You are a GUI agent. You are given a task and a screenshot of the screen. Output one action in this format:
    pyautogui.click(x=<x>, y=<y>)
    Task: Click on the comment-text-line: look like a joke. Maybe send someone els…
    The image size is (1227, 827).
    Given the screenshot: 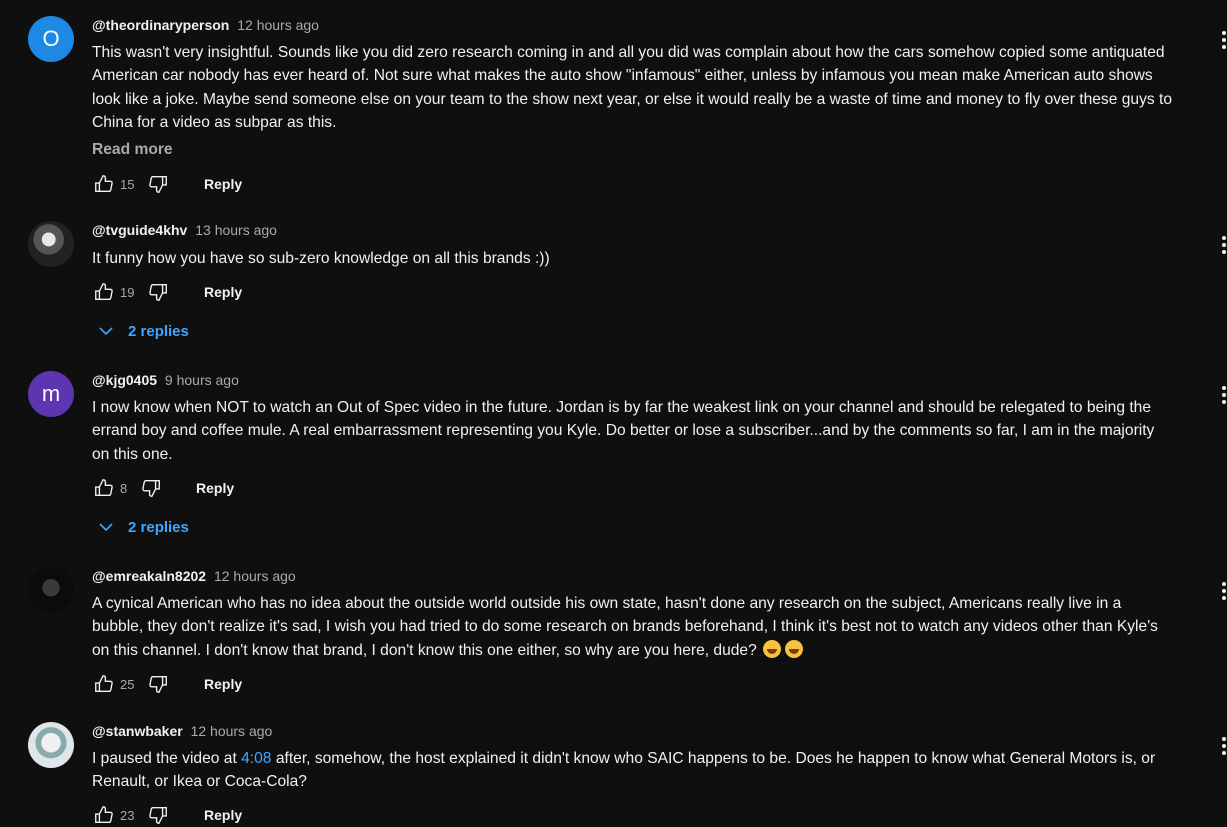 What is the action you would take?
    pyautogui.click(x=632, y=99)
    